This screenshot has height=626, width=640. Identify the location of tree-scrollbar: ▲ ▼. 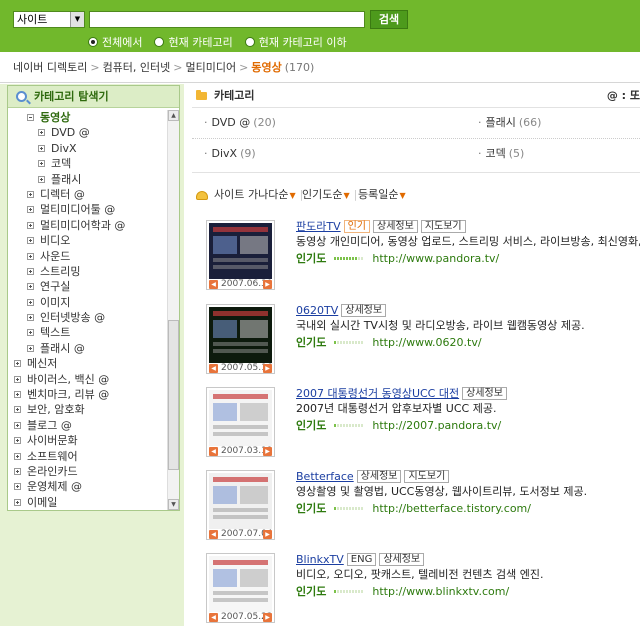
(173, 310).